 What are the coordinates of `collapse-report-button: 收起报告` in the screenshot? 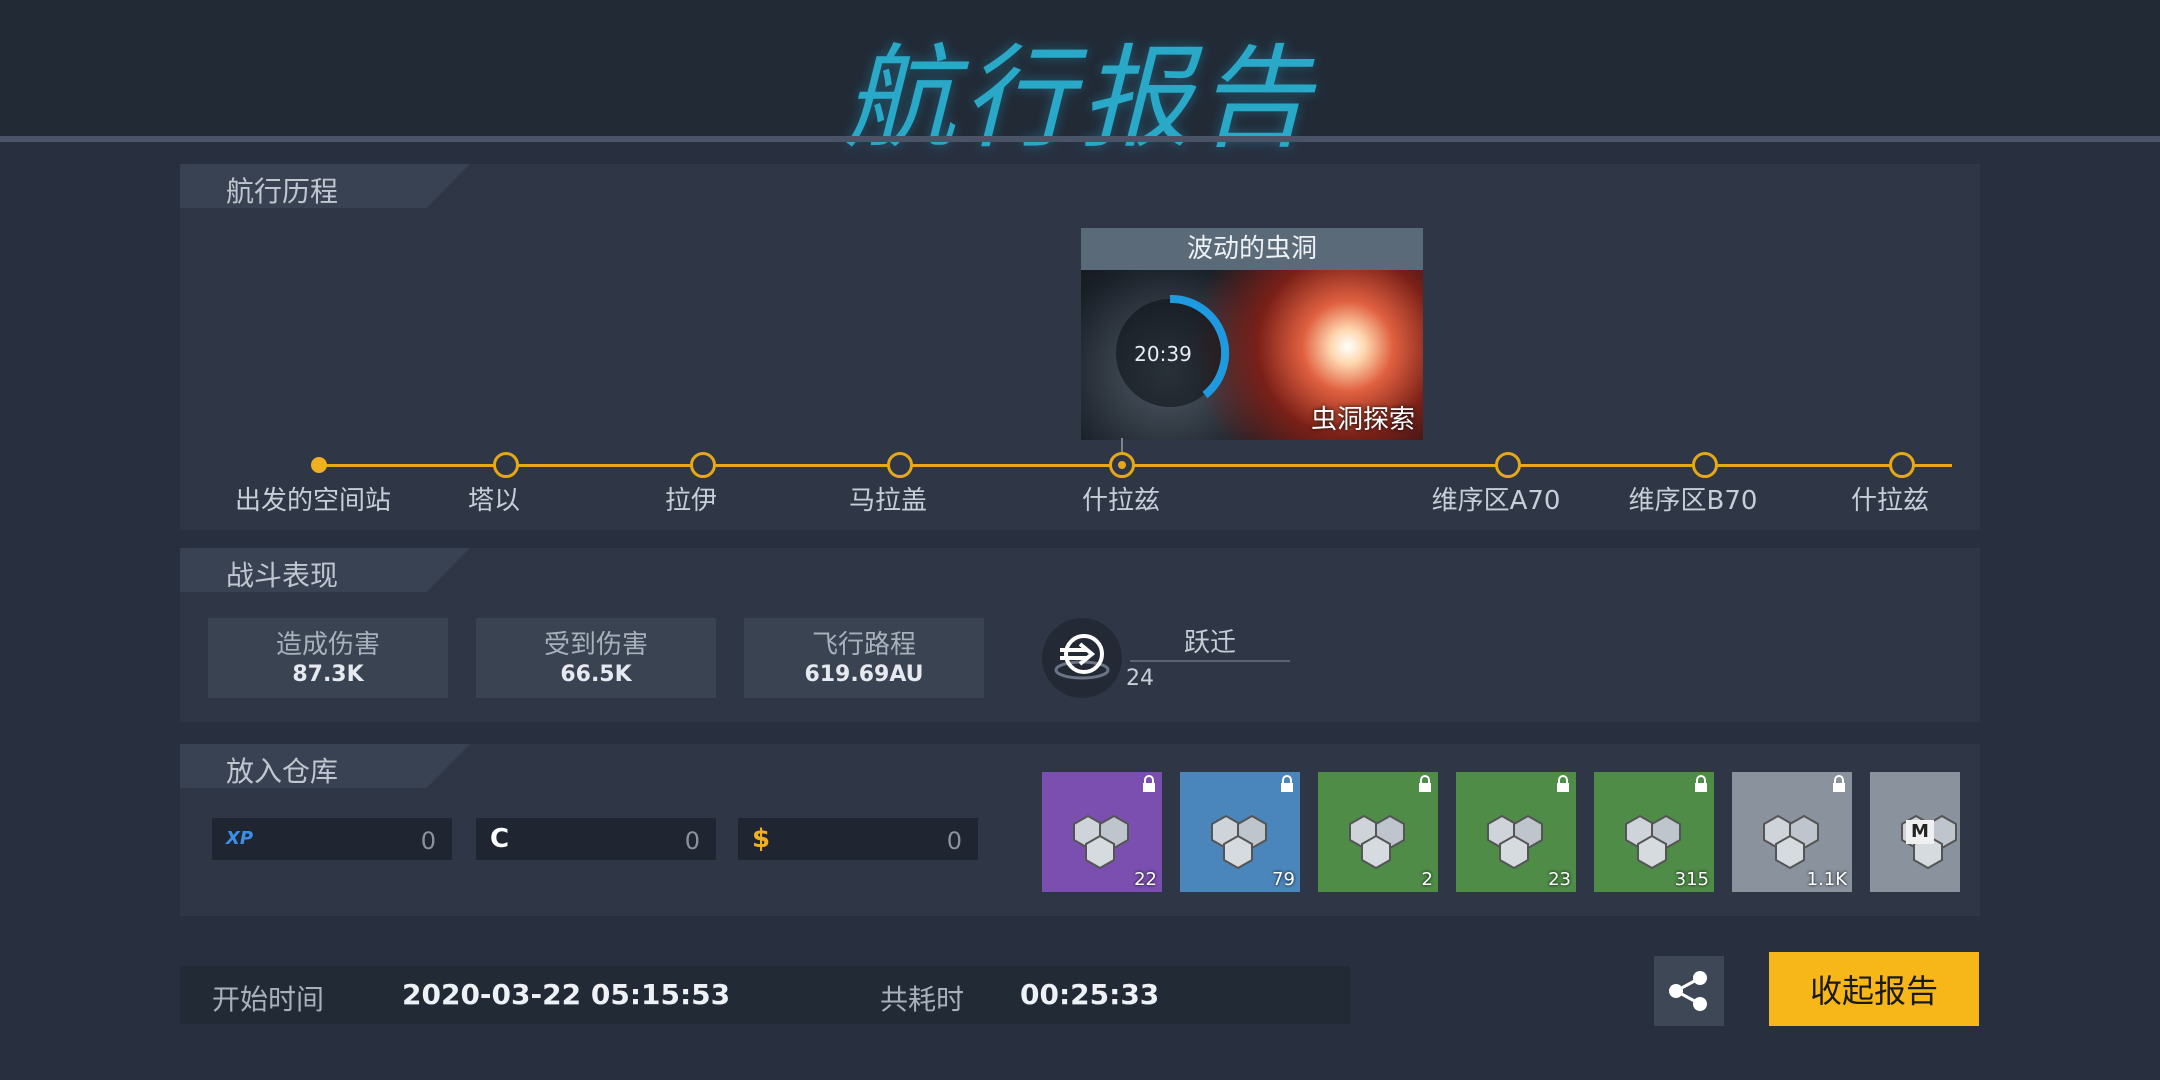 It's located at (1874, 989).